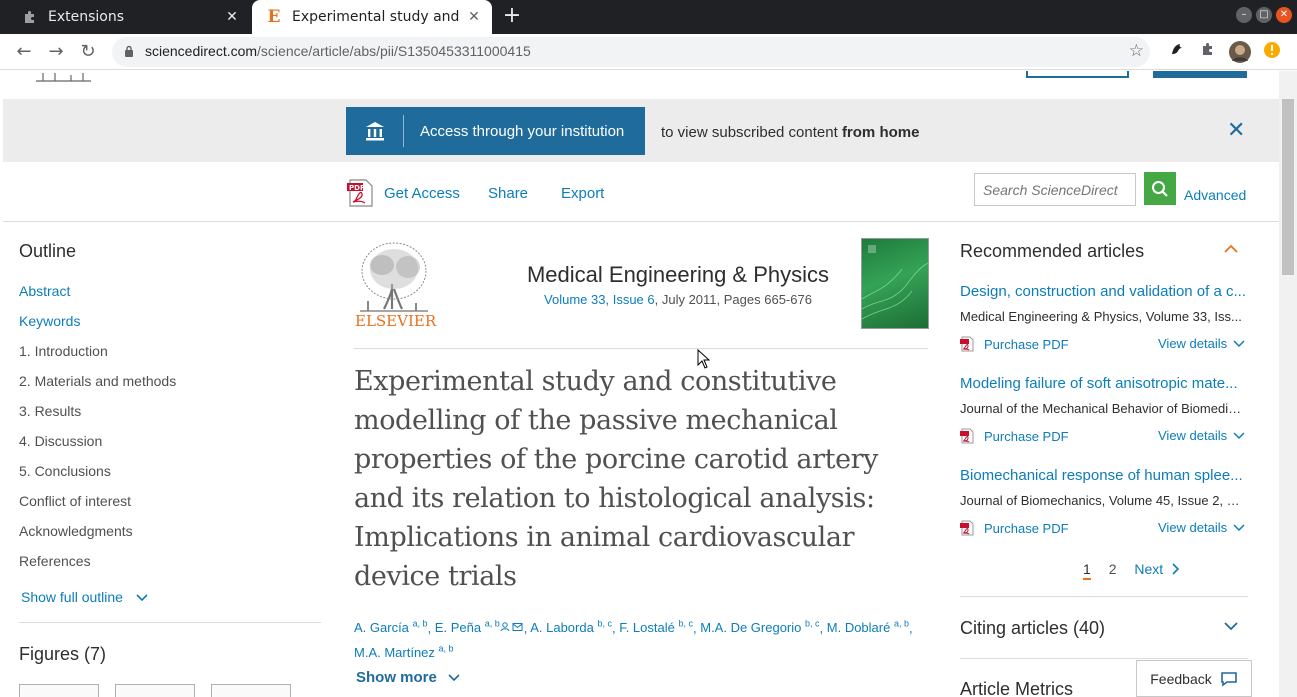 The height and width of the screenshot is (697, 1297). I want to click on page-2-button: 2, so click(1113, 569).